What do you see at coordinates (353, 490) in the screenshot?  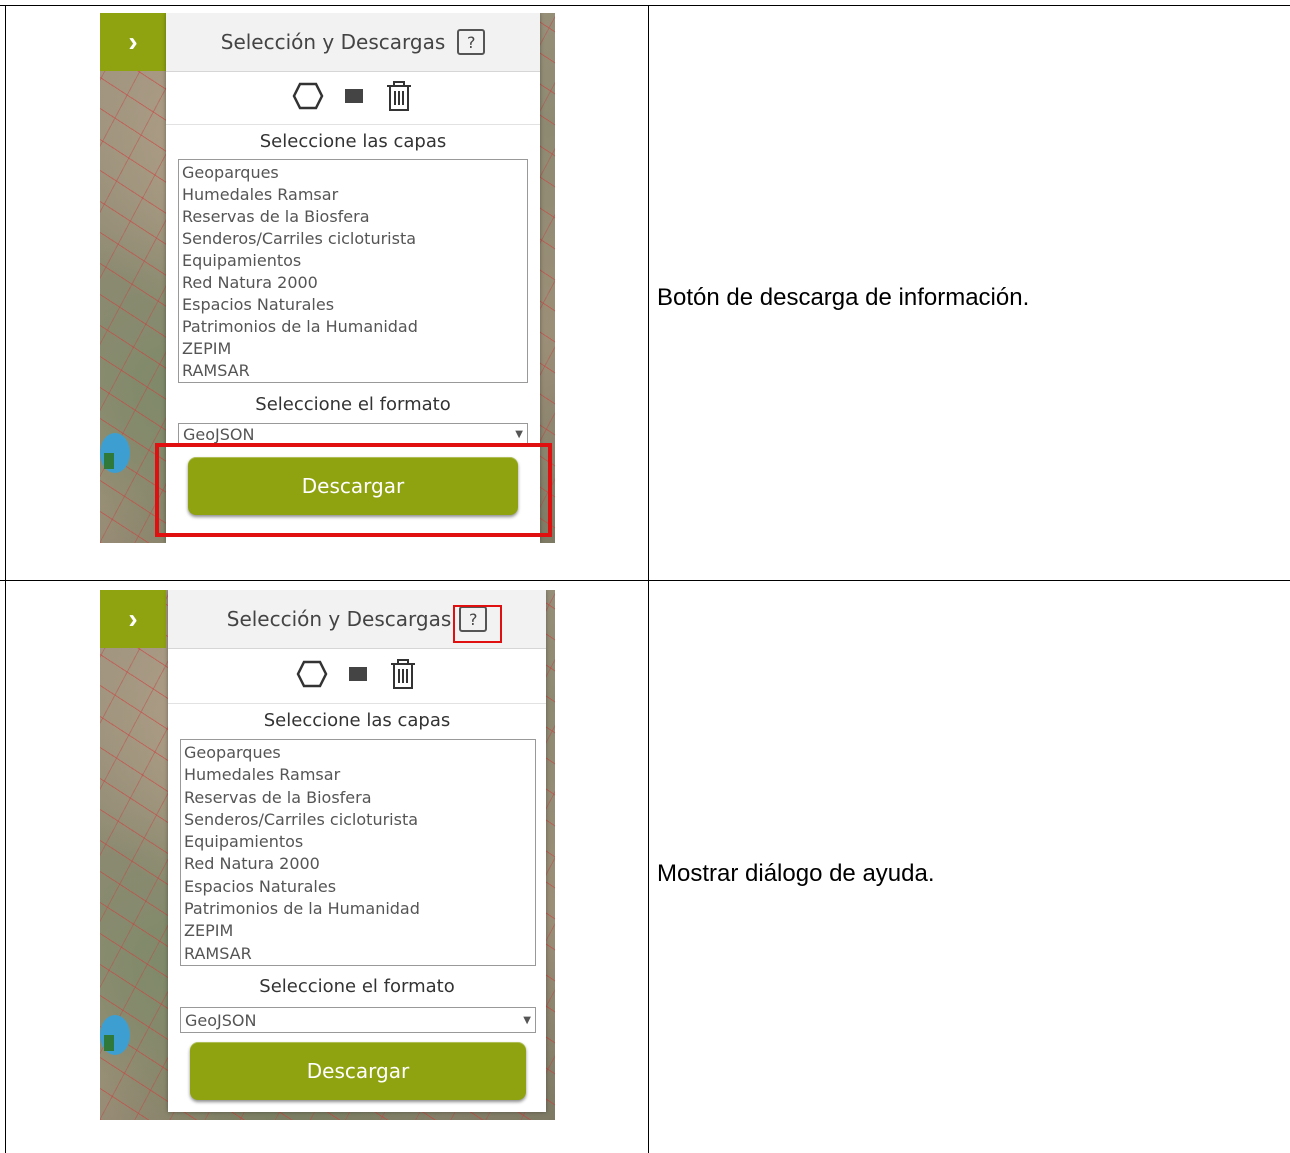 I see `highlight-download-button` at bounding box center [353, 490].